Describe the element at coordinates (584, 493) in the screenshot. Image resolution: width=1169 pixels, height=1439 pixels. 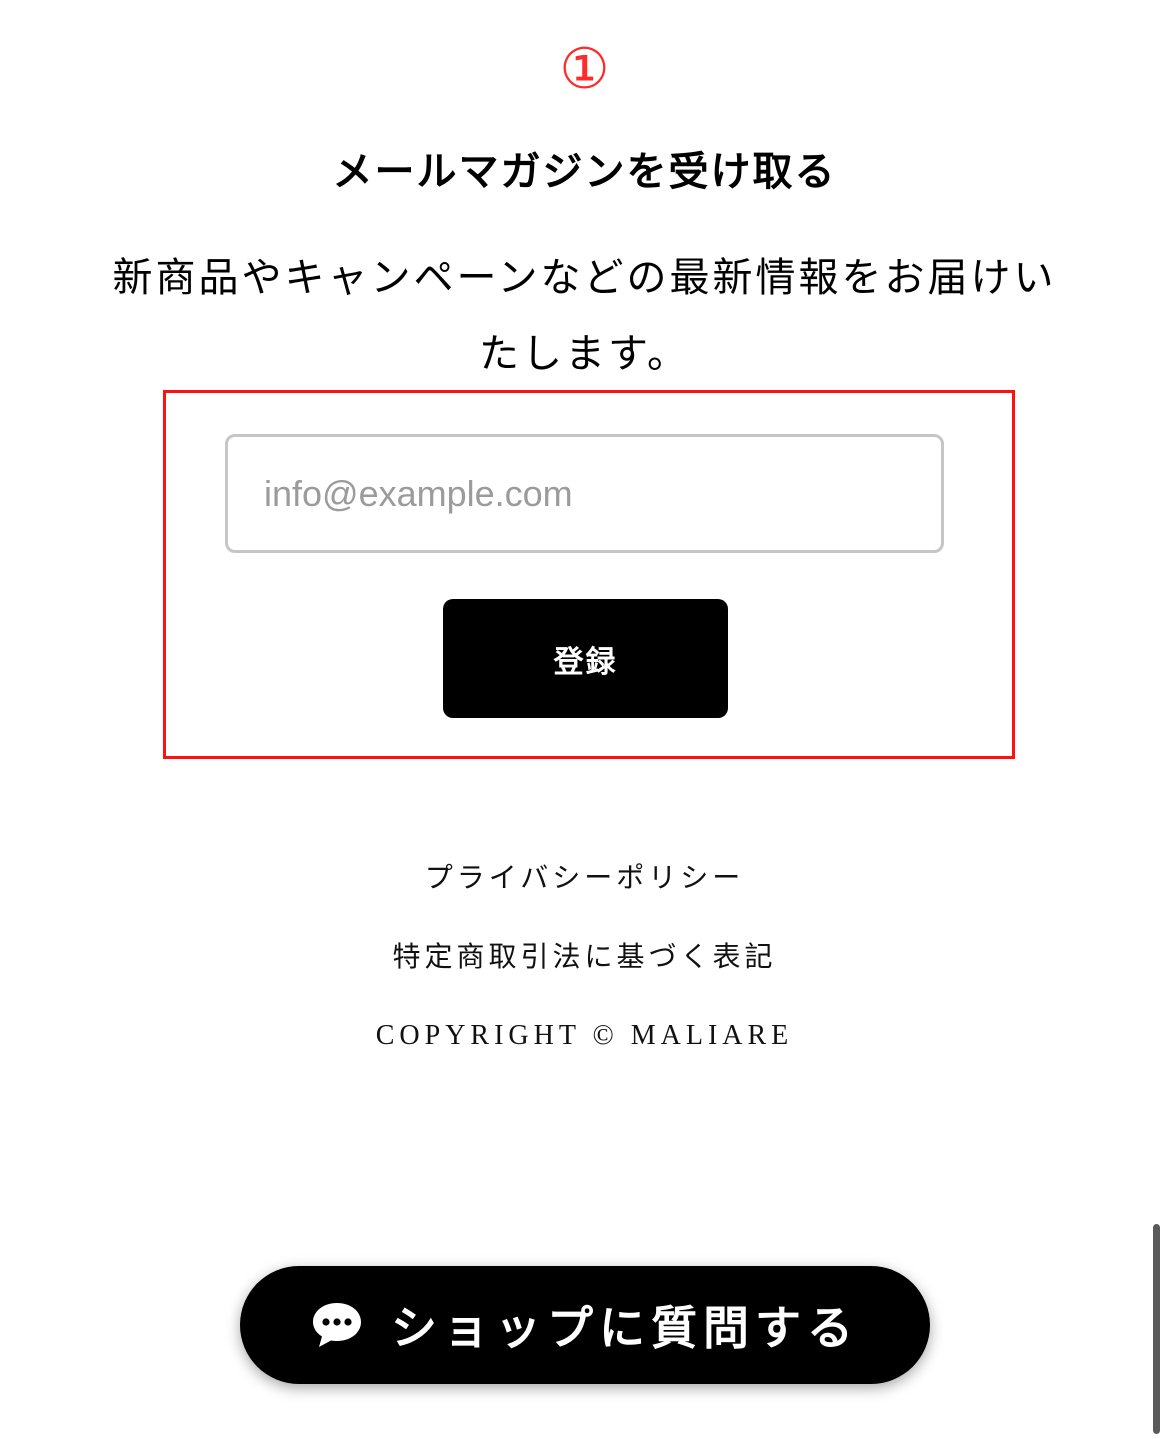
I see `email-field` at that location.